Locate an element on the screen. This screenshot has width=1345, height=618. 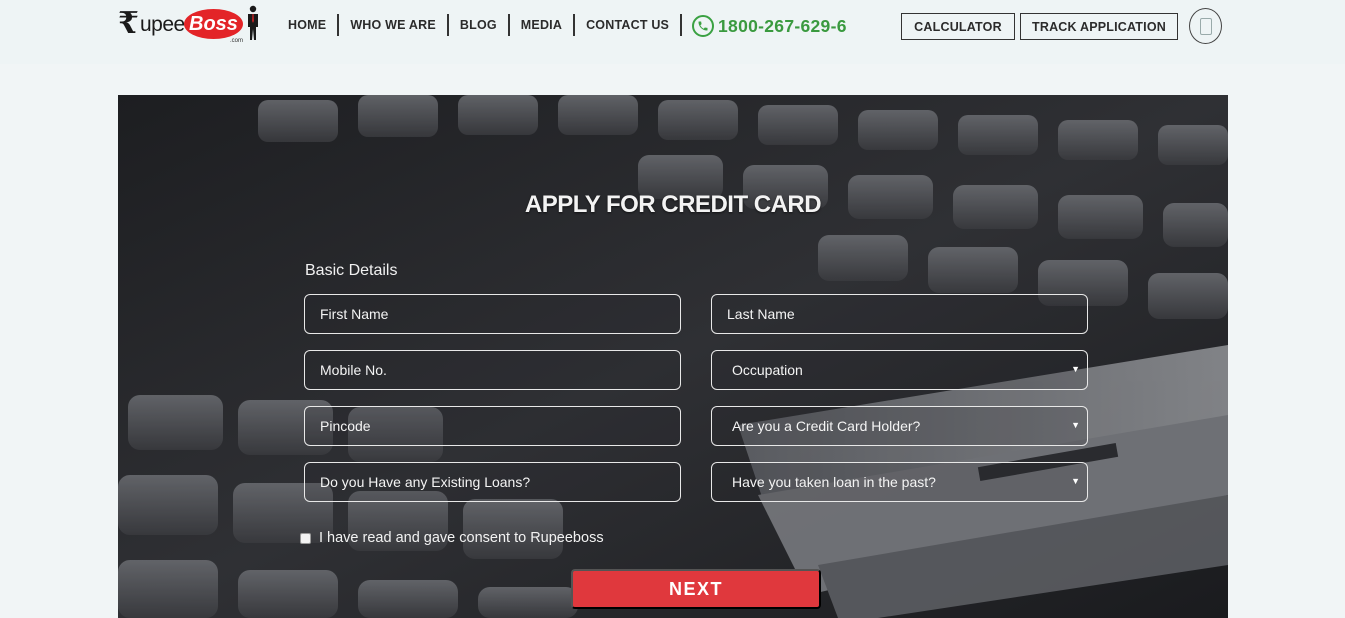
nav-home: HOME is located at coordinates (308, 25).